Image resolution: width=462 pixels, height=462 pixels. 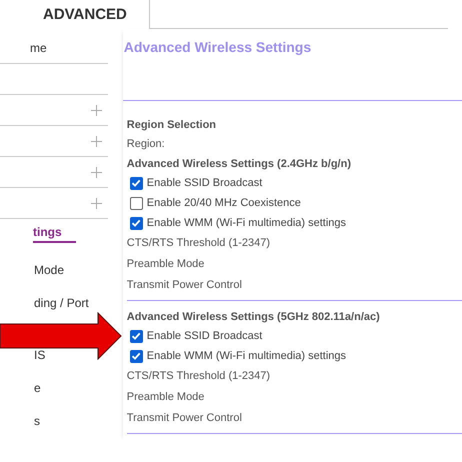 I want to click on arrow-icon, so click(x=61, y=336).